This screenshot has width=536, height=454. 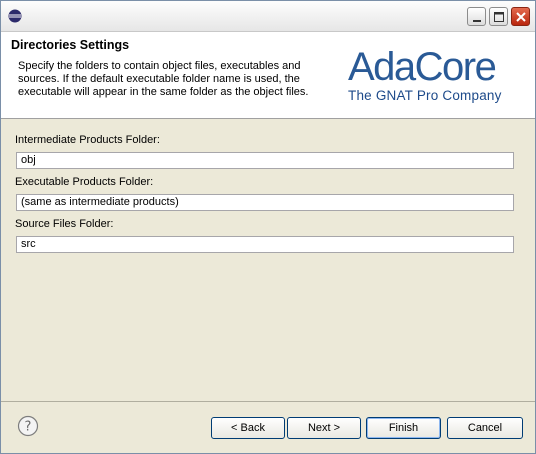 What do you see at coordinates (84, 182) in the screenshot?
I see `executable-folder-label: Executable Products Folder:` at bounding box center [84, 182].